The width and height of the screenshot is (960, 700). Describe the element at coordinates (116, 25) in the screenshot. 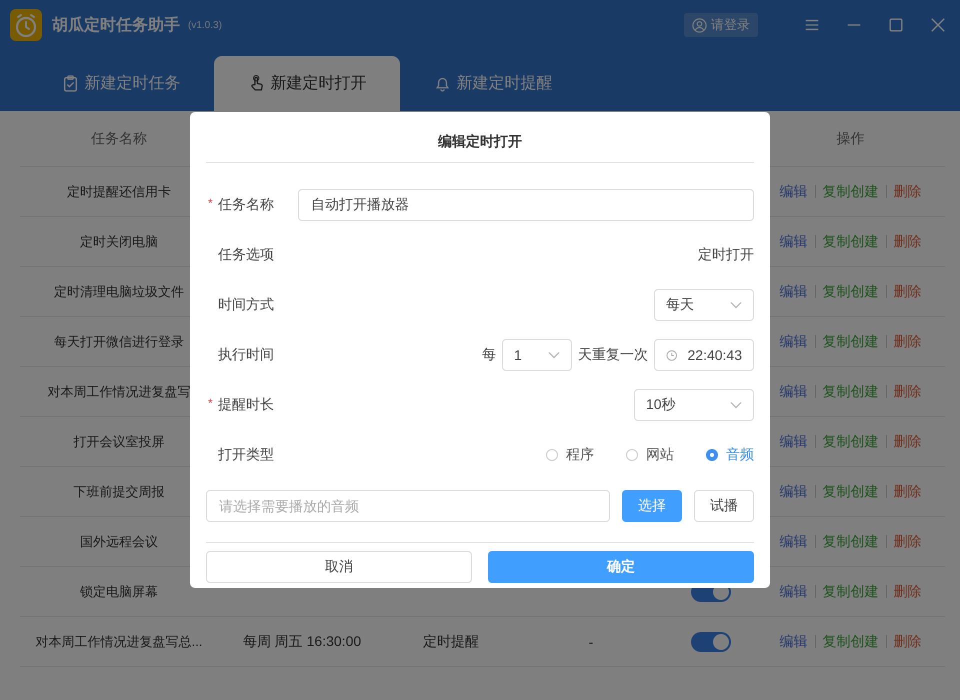

I see `app-title: 胡瓜定时任务助手` at that location.